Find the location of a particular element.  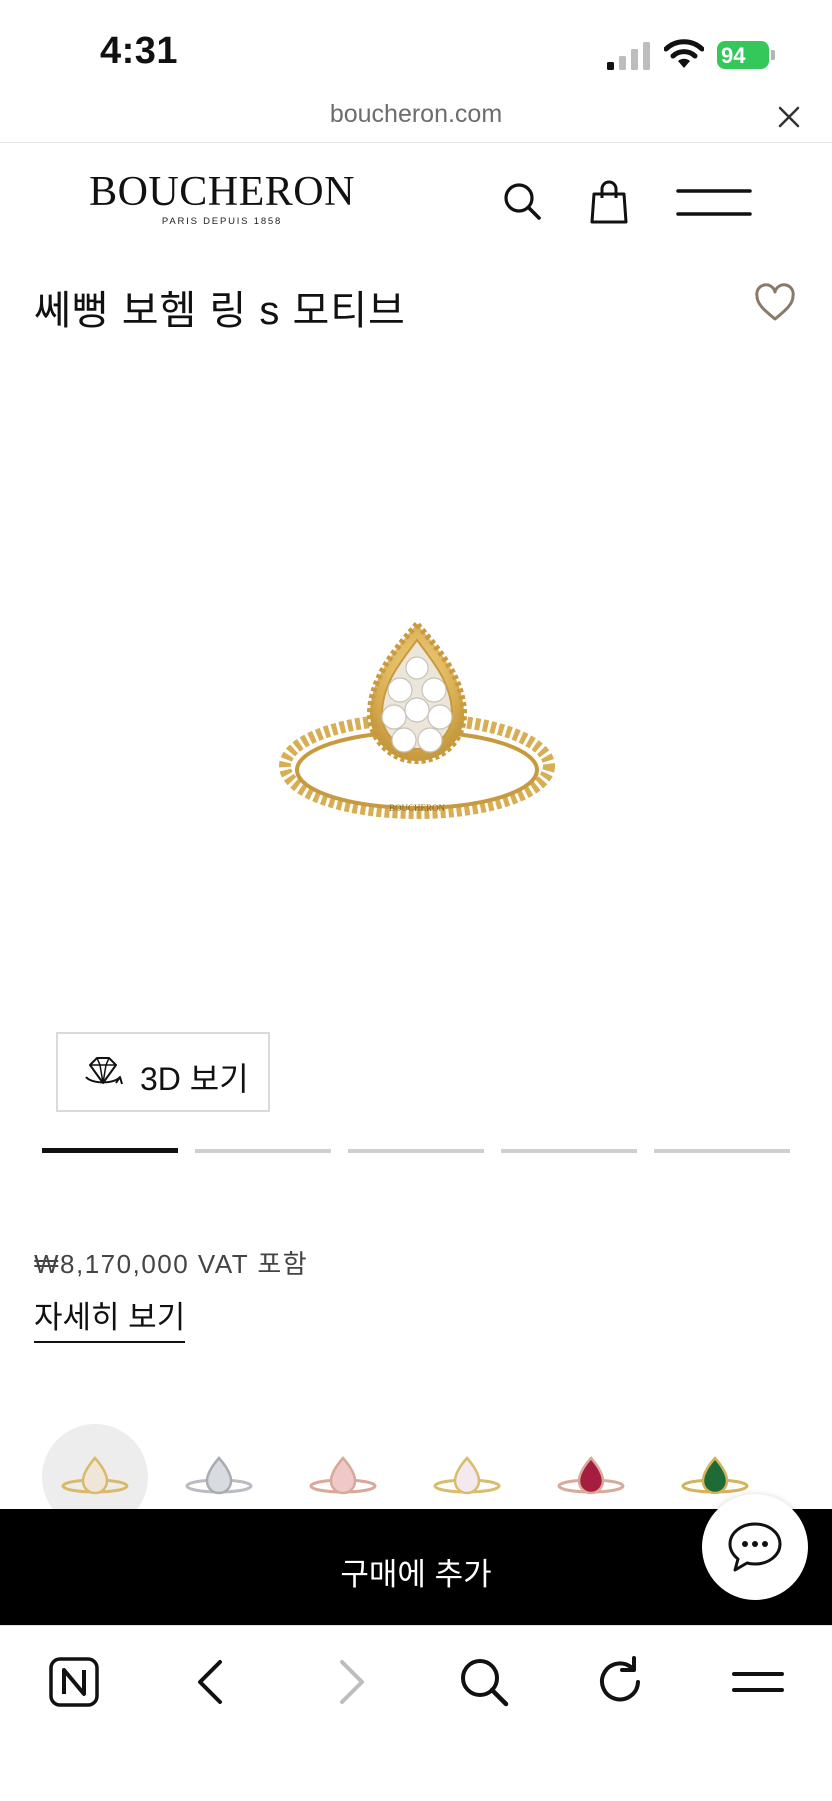

forward-arrow-icon is located at coordinates (350, 1682).